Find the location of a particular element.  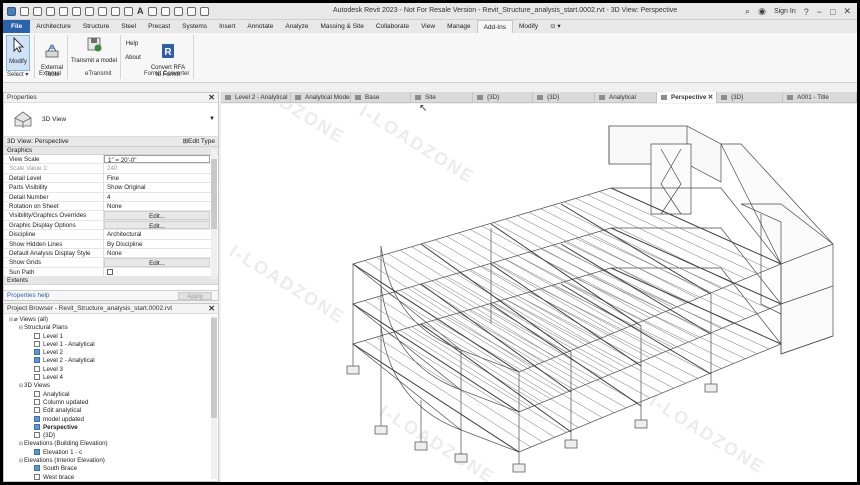

browser-item: Level 4 is located at coordinates (111, 378).